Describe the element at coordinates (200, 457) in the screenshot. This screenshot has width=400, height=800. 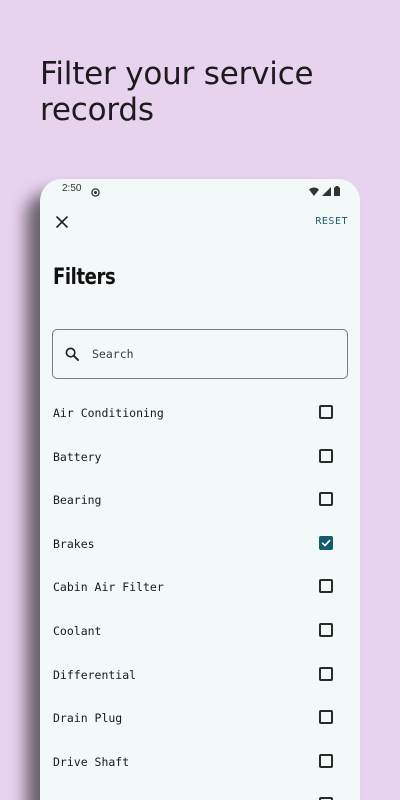
I see `filter-row: Battery` at that location.